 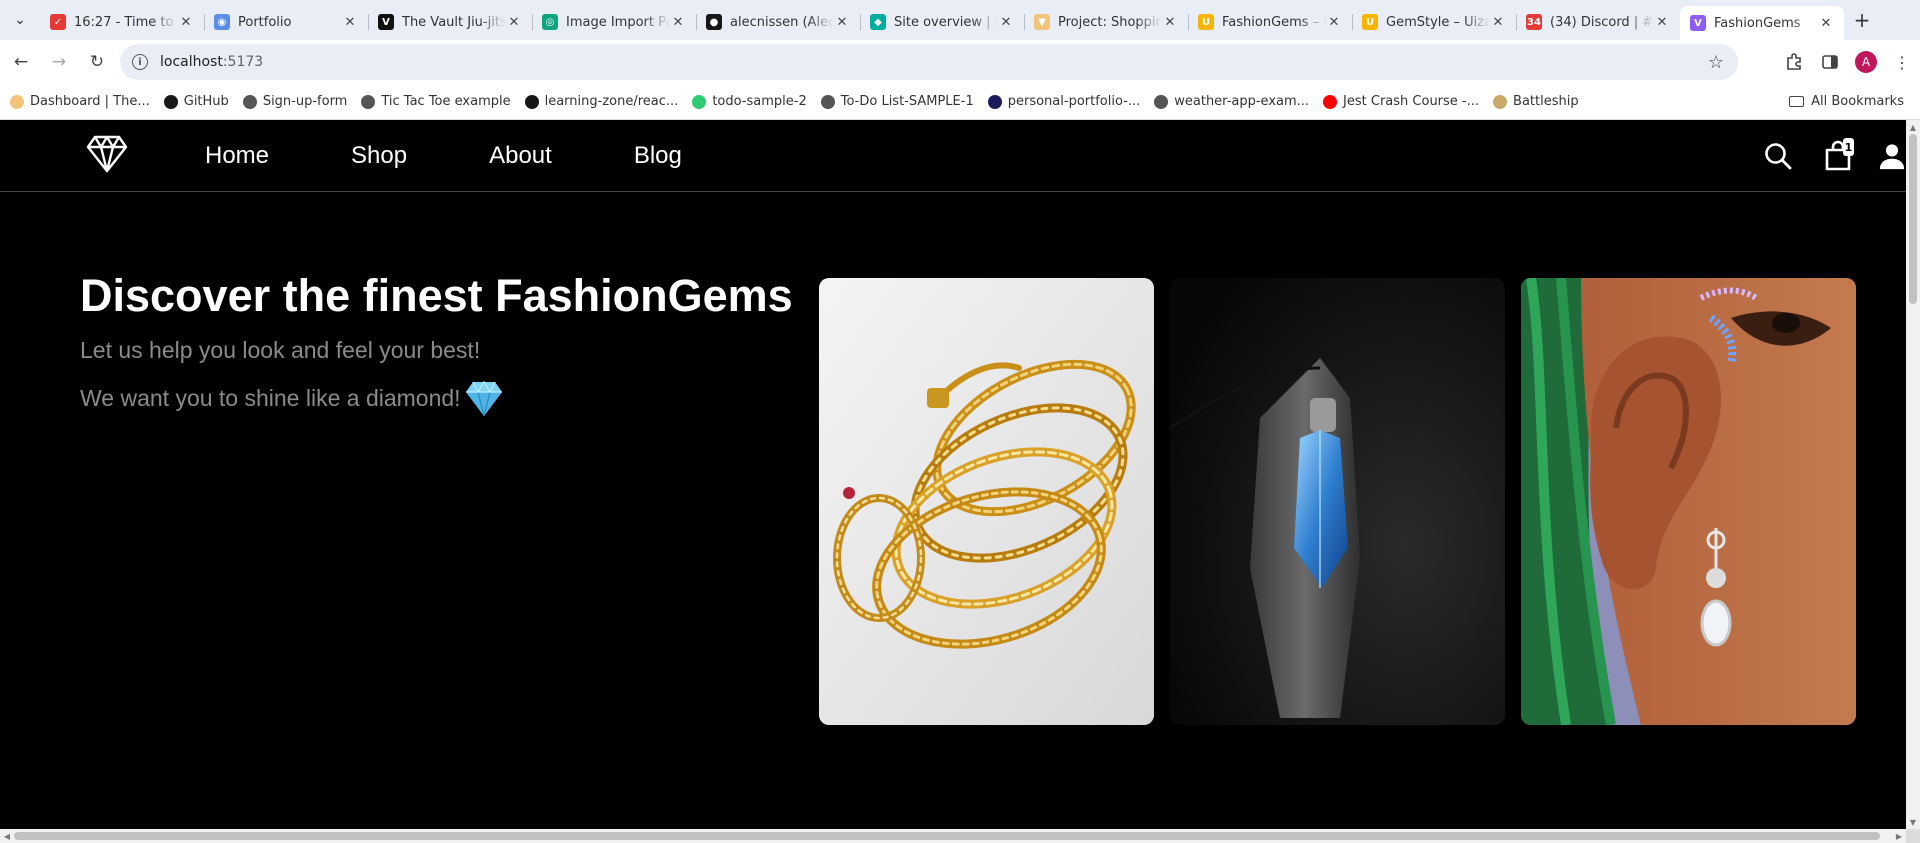 What do you see at coordinates (1546, 101) in the screenshot?
I see `bookmark-label: Battleship` at bounding box center [1546, 101].